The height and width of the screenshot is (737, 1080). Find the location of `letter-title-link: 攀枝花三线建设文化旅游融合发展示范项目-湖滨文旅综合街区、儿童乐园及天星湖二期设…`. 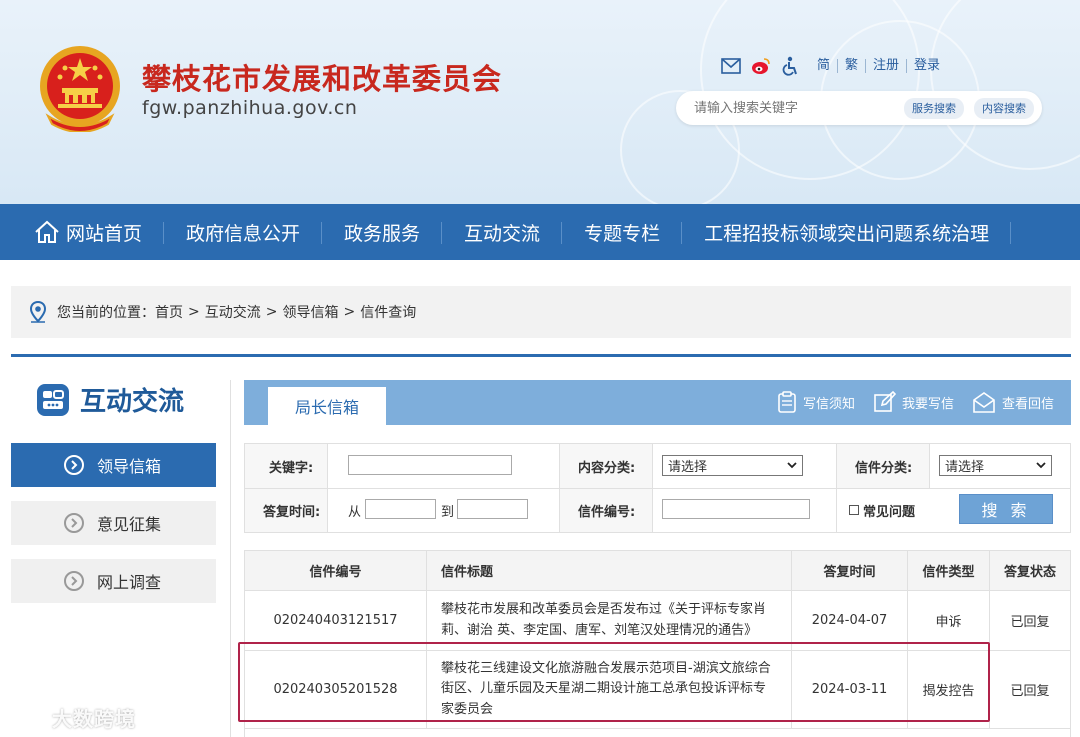

letter-title-link: 攀枝花三线建设文化旅游融合发展示范项目-湖滨文旅综合街区、儿童乐园及天星湖二期设… is located at coordinates (609, 689).